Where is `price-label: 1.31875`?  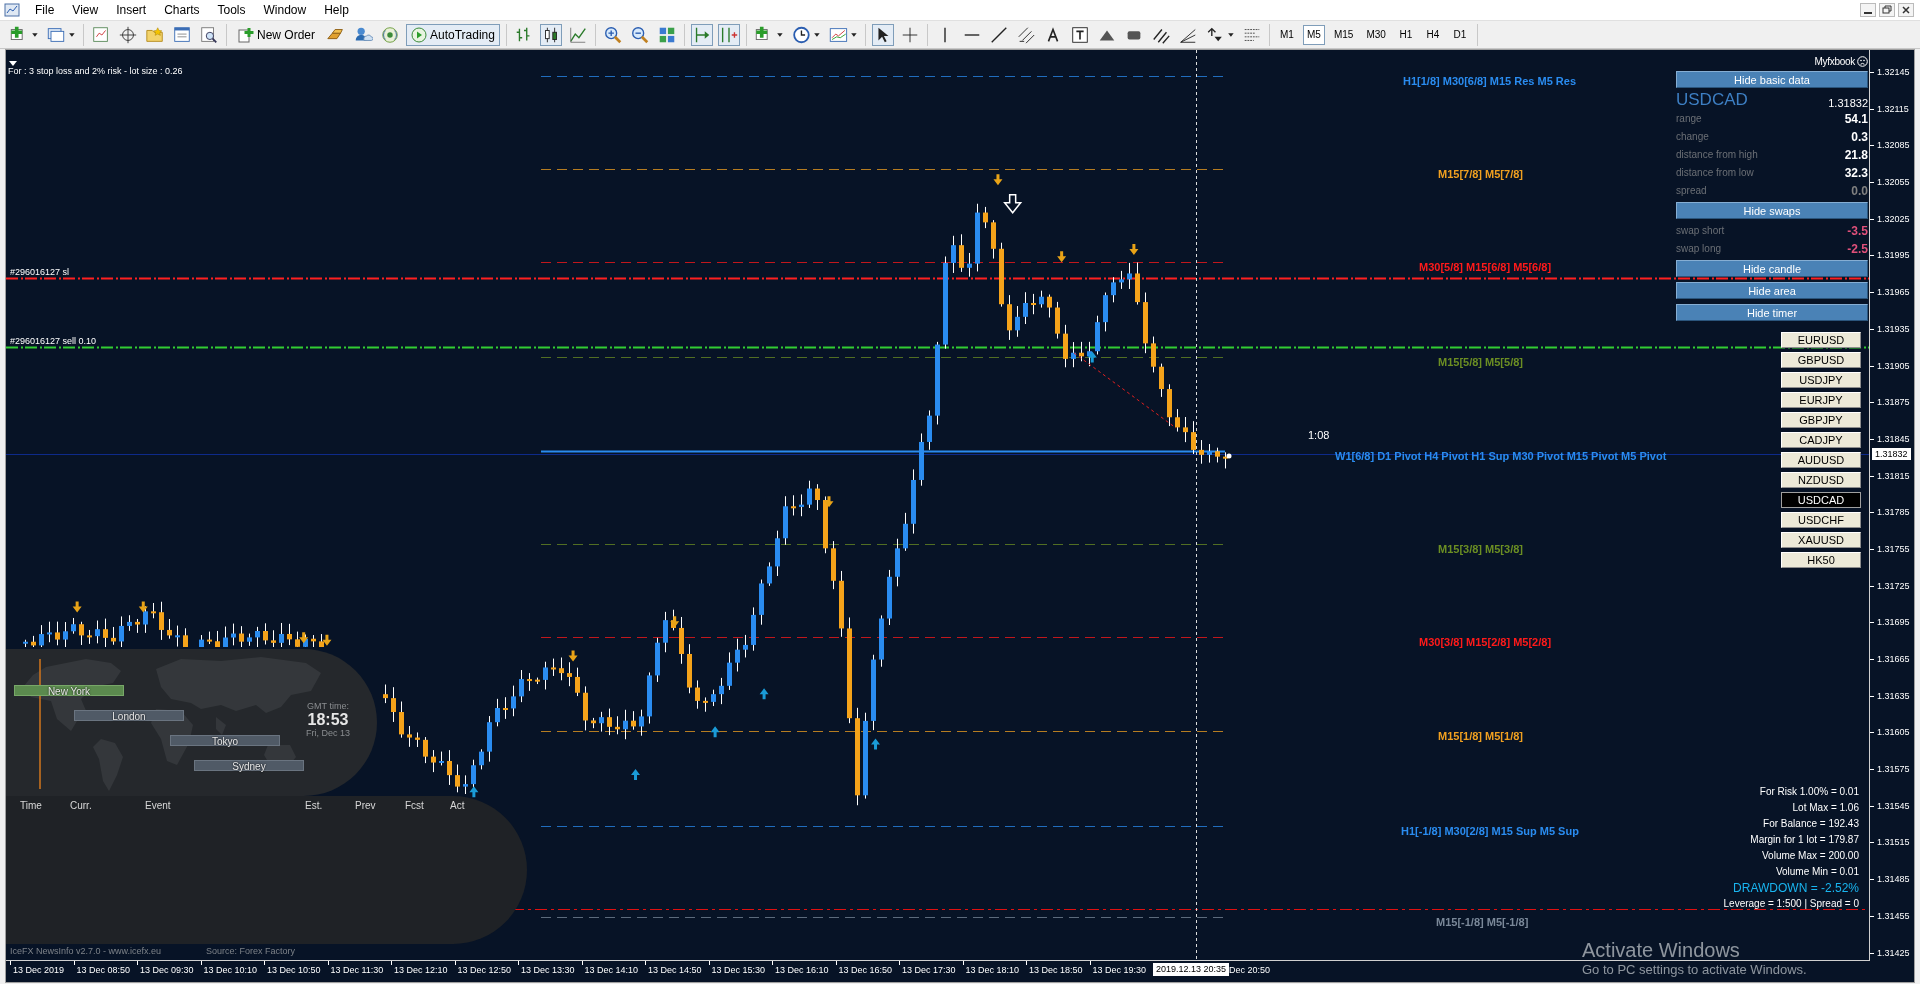 price-label: 1.31875 is located at coordinates (1892, 412).